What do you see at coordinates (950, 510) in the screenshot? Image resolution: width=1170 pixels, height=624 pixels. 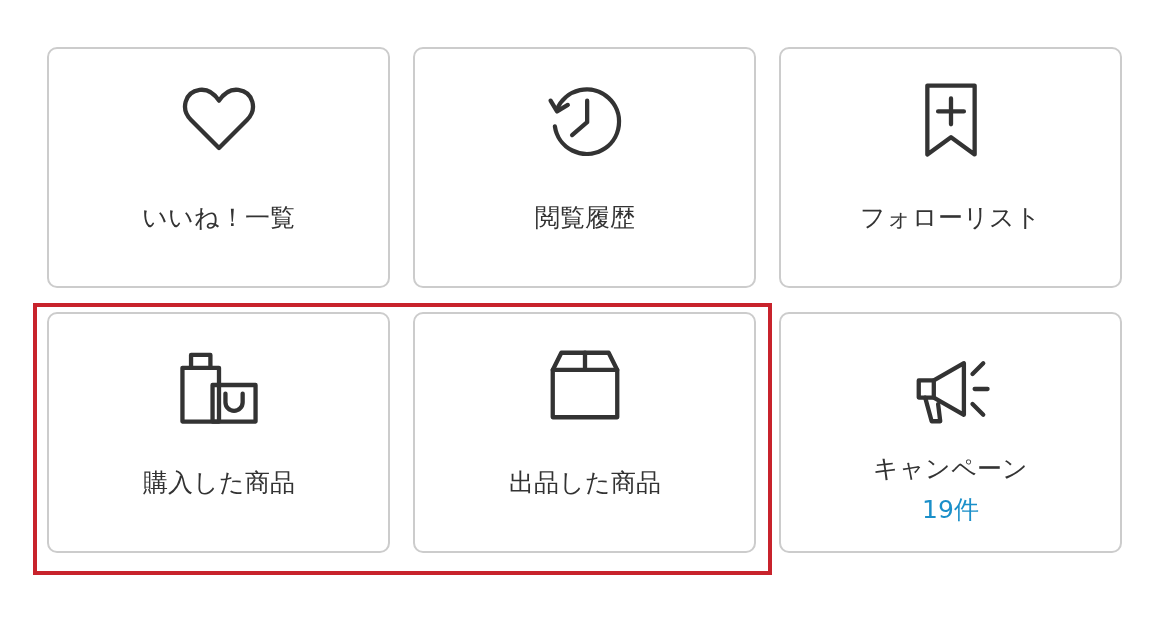 I see `count-label: 19件` at bounding box center [950, 510].